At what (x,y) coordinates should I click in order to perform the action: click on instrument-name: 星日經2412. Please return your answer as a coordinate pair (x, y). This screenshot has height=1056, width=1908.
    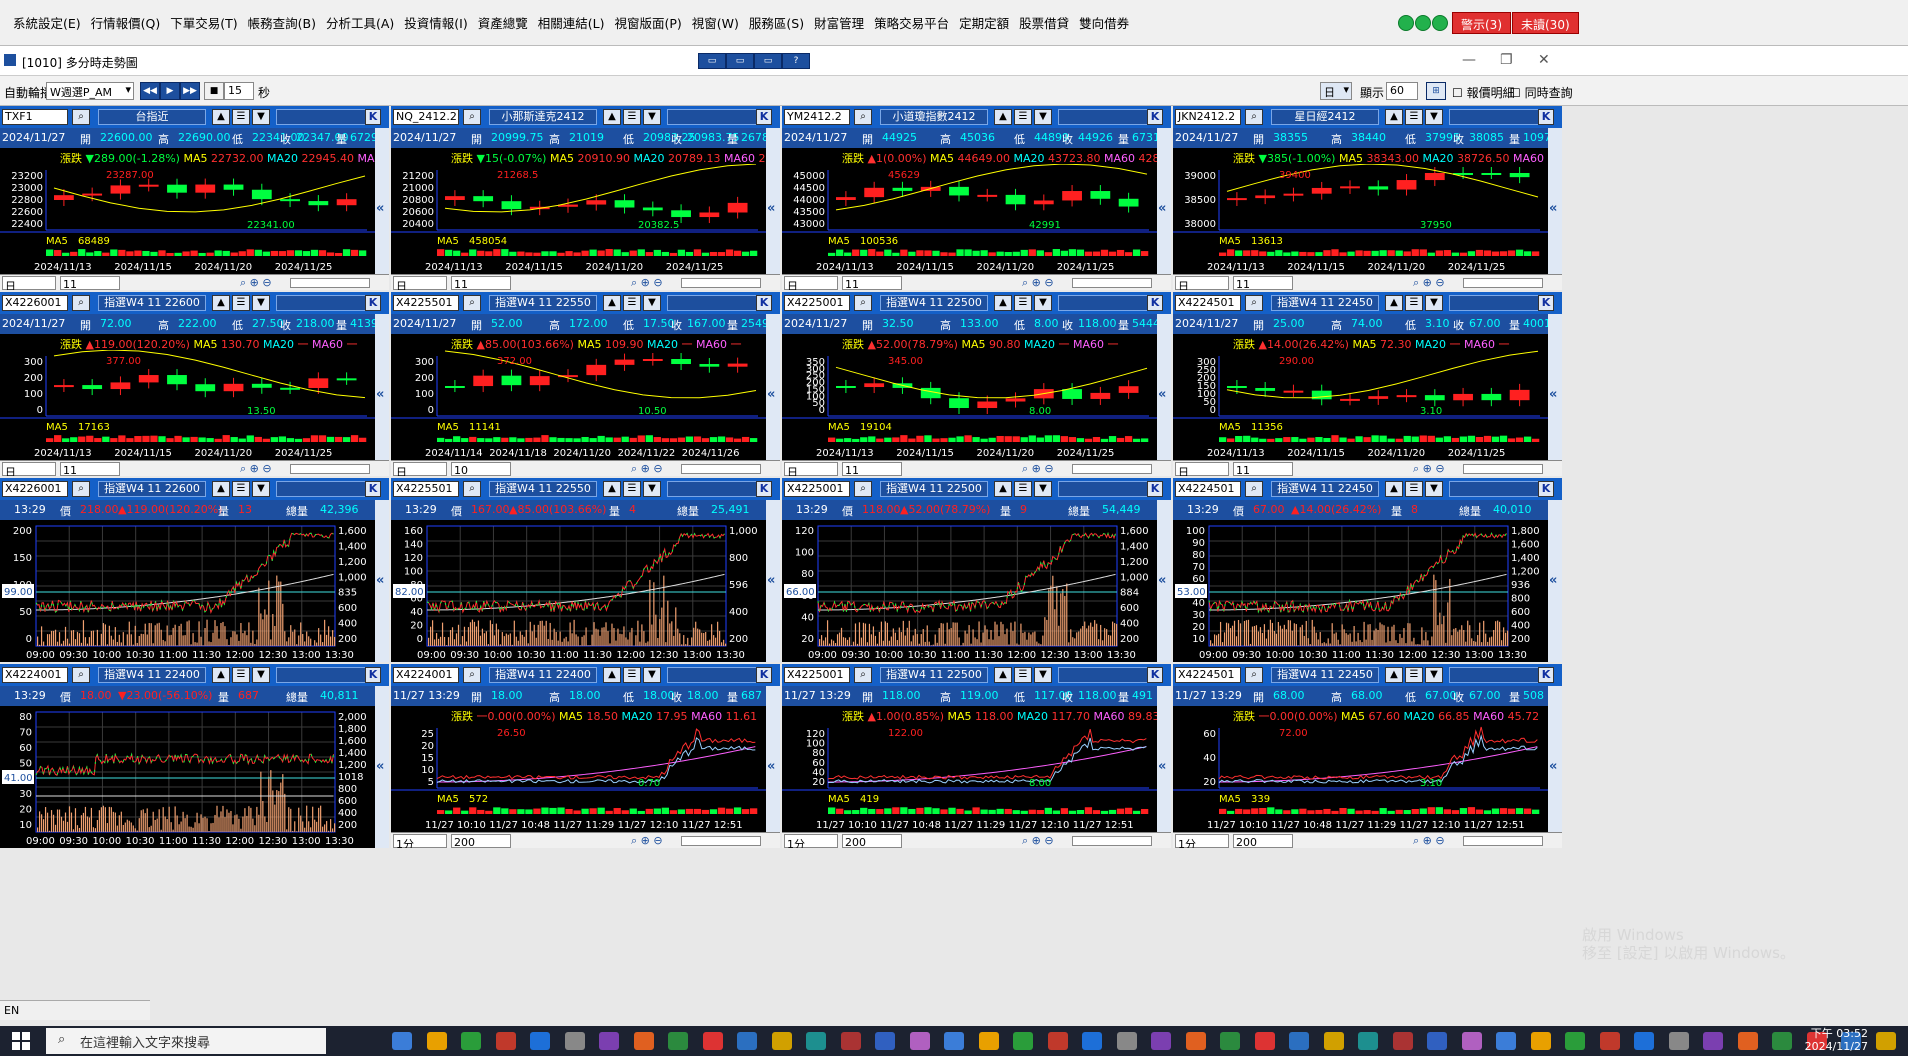
    Looking at the image, I should click on (1325, 117).